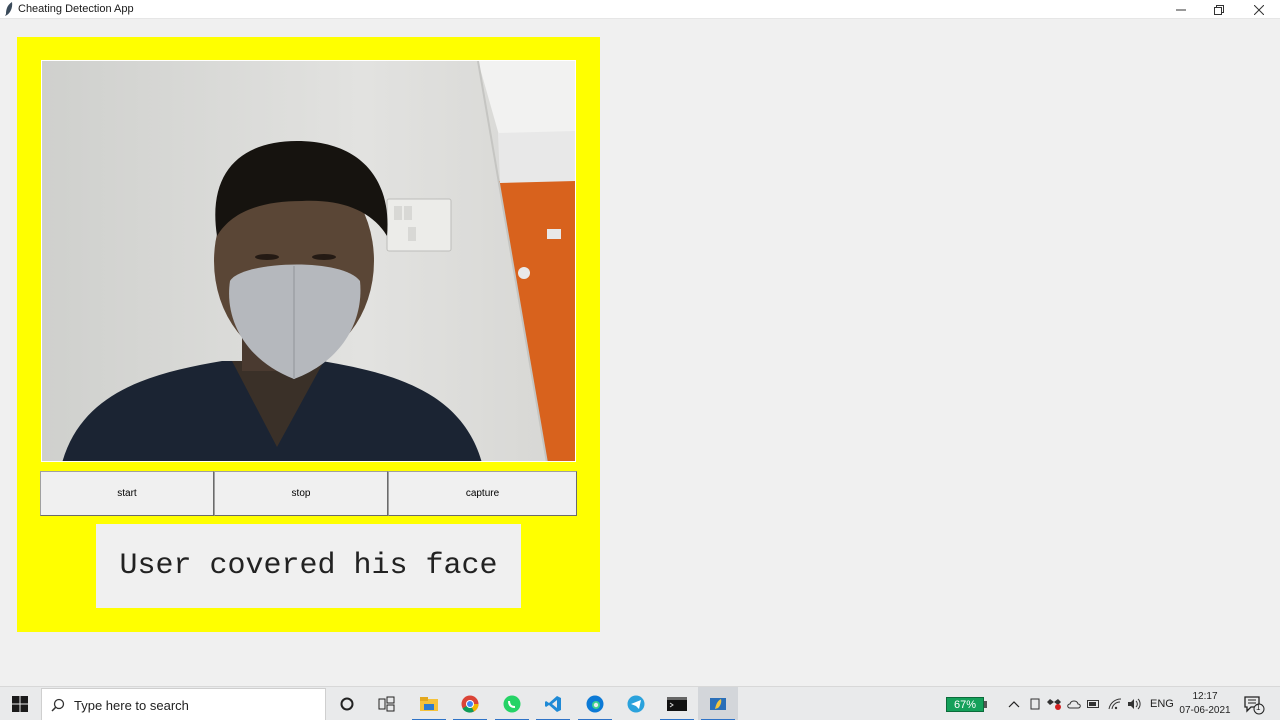  I want to click on window-title: Cheating Detection App, so click(76, 9).